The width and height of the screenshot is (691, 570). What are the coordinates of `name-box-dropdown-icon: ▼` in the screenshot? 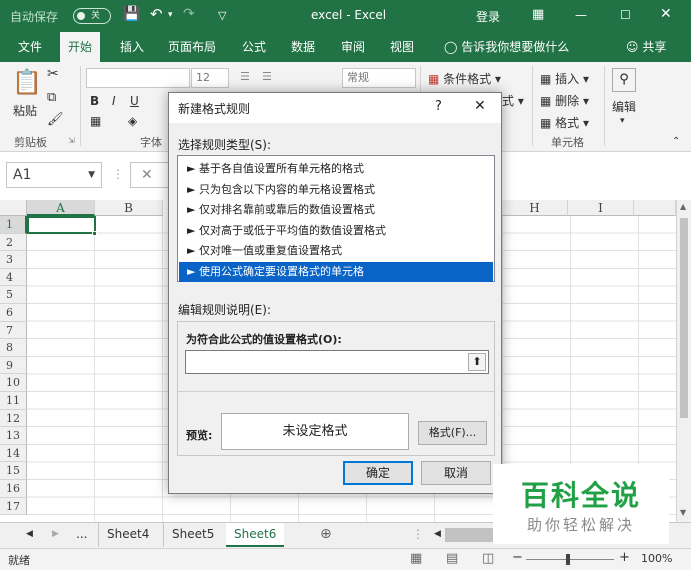 It's located at (91, 175).